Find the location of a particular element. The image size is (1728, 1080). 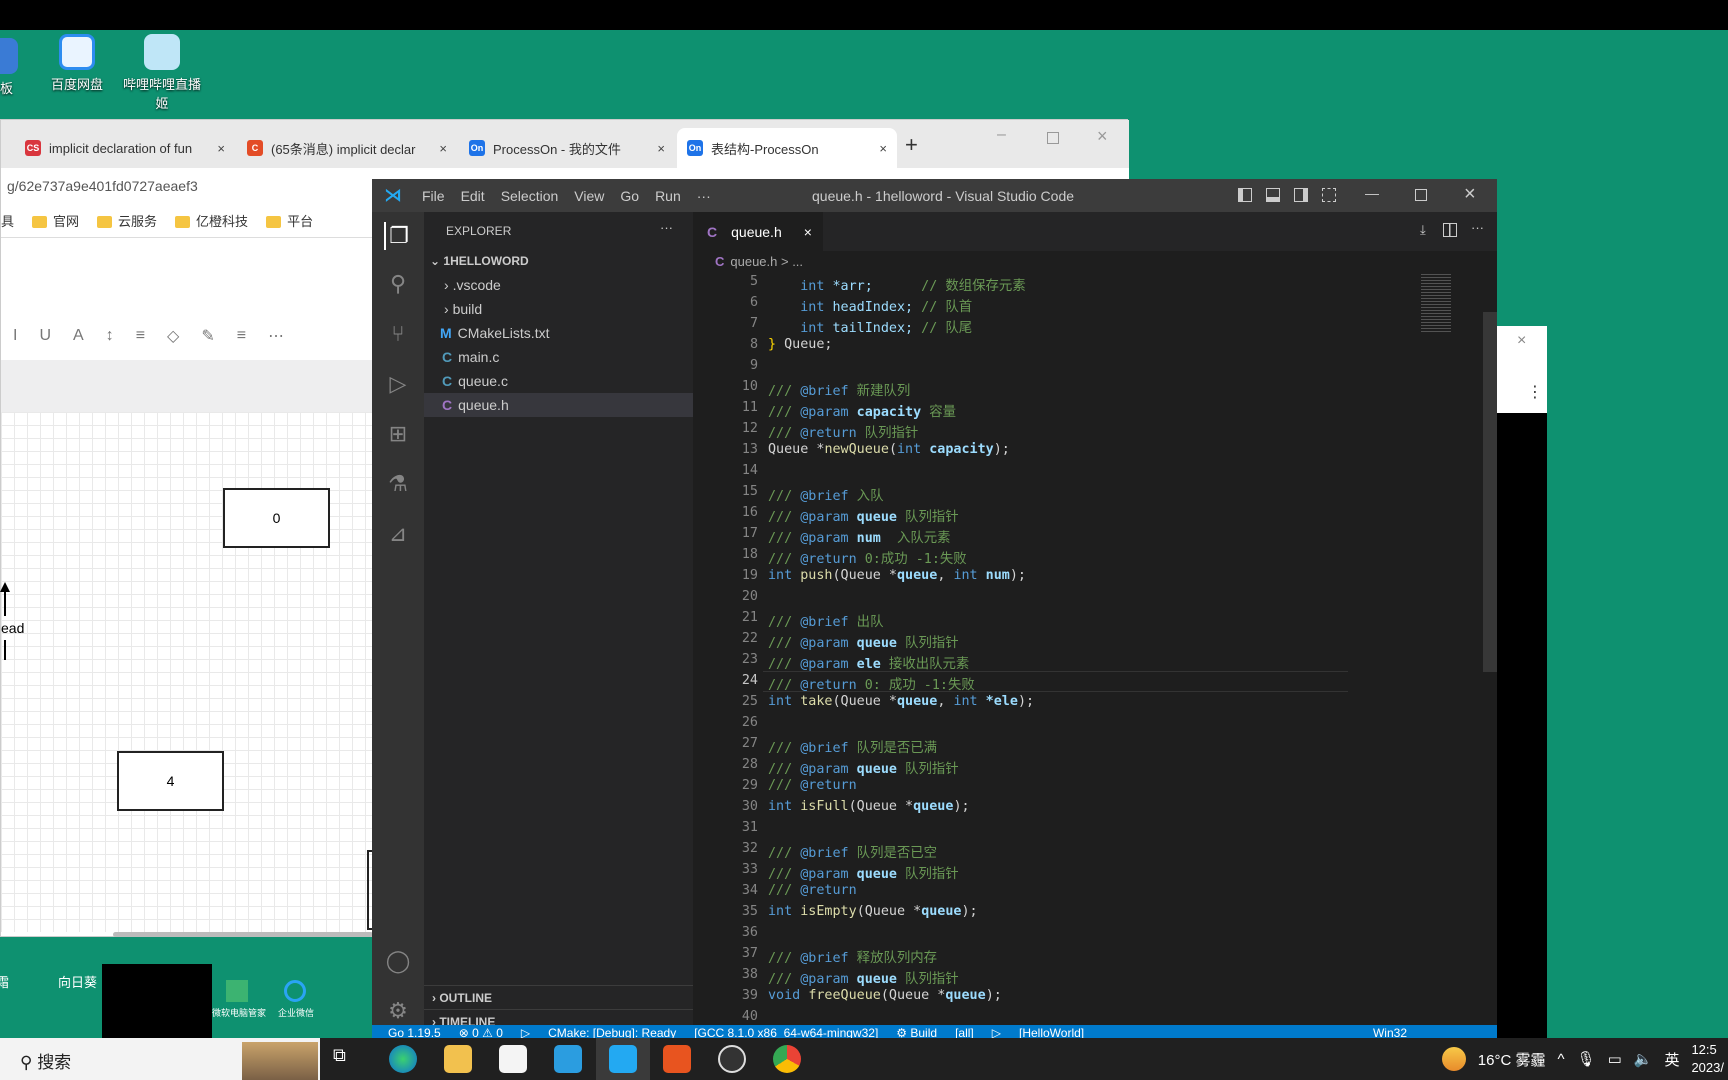

mail-icon is located at coordinates (568, 1059).